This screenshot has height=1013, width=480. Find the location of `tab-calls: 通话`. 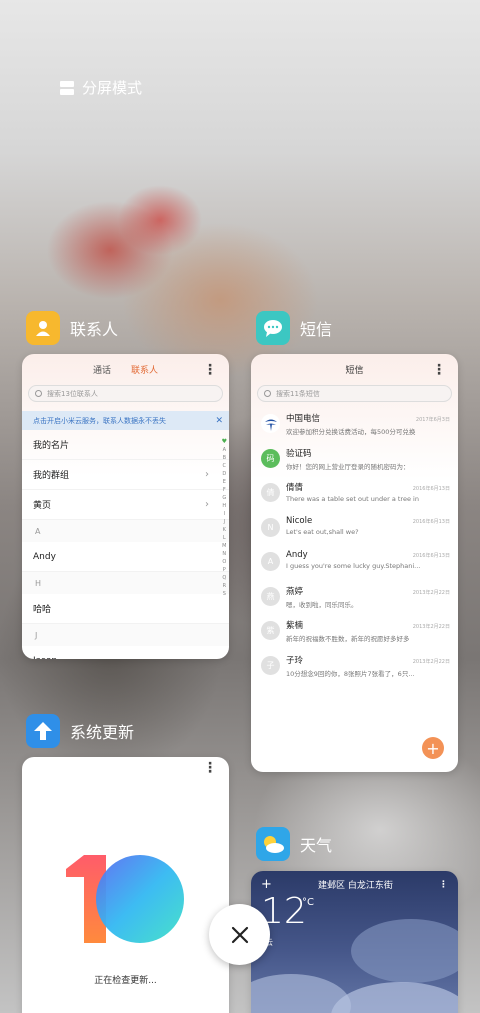

tab-calls: 通话 is located at coordinates (102, 369).